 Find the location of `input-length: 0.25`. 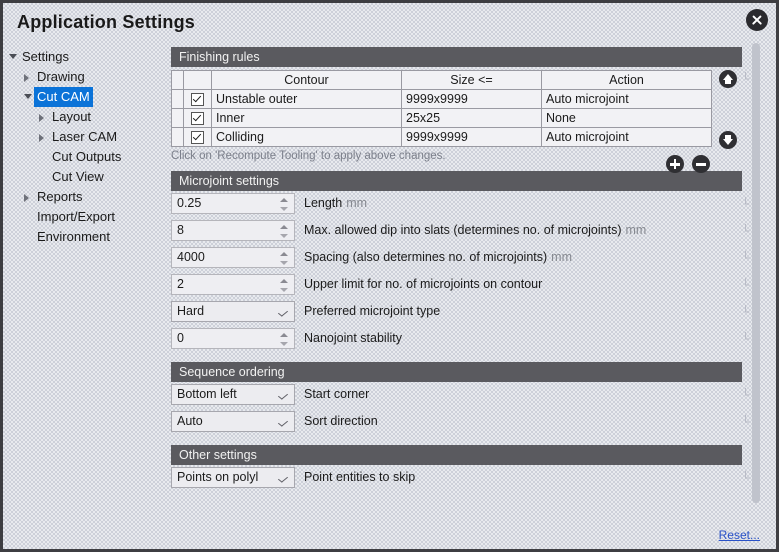

input-length: 0.25 is located at coordinates (233, 203).